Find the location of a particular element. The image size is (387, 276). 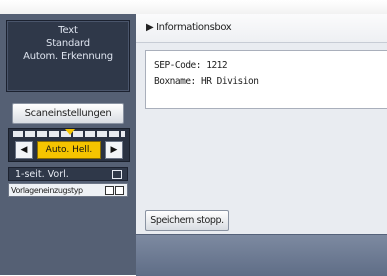

info-header-label: Informationsbox is located at coordinates (194, 27).